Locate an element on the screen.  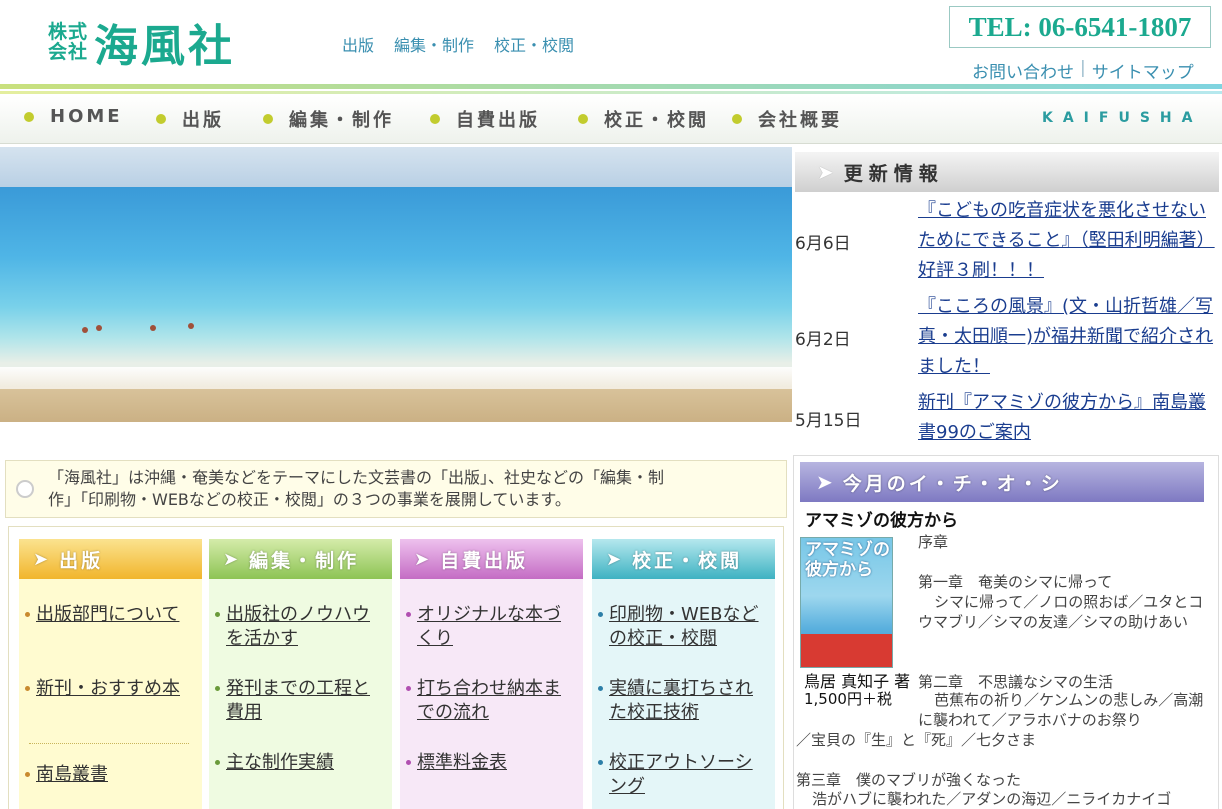
nav-label: HOME is located at coordinates (86, 116).